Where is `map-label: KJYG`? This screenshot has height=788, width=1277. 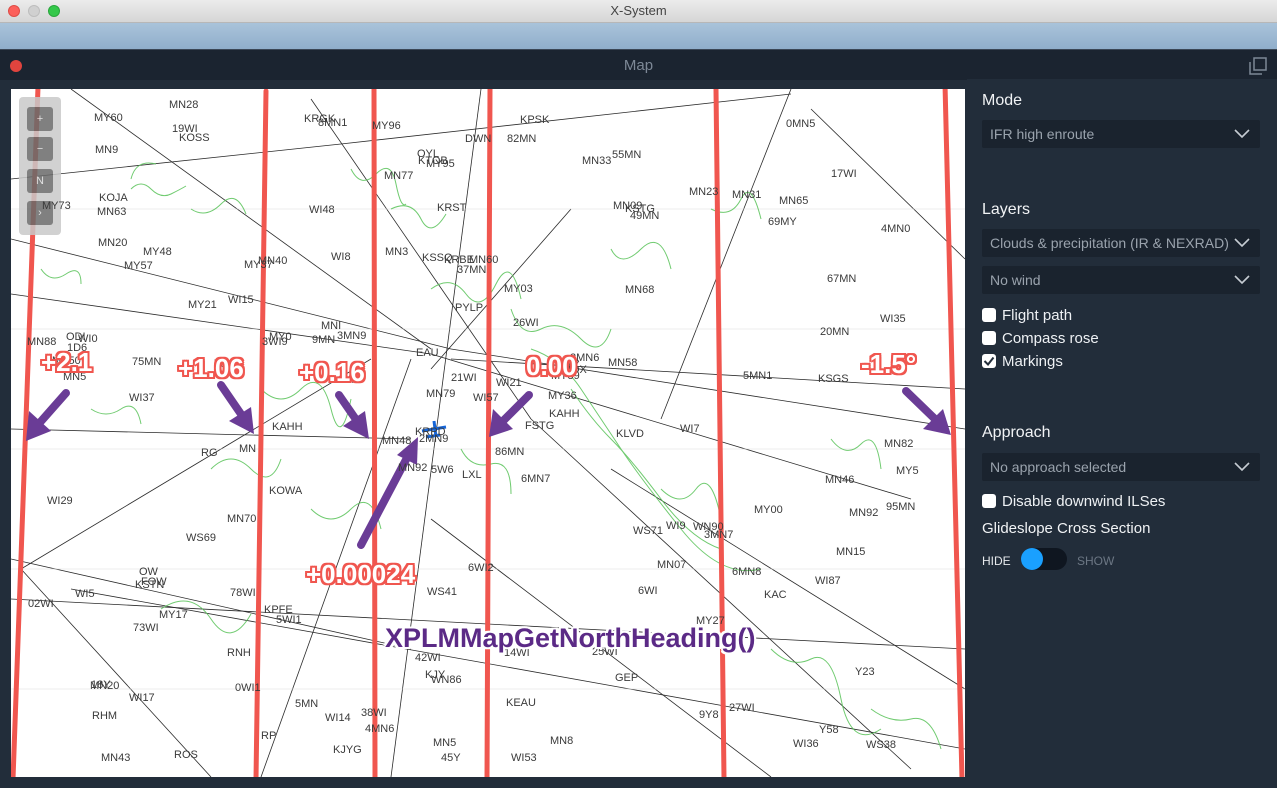
map-label: KJYG is located at coordinates (347, 750).